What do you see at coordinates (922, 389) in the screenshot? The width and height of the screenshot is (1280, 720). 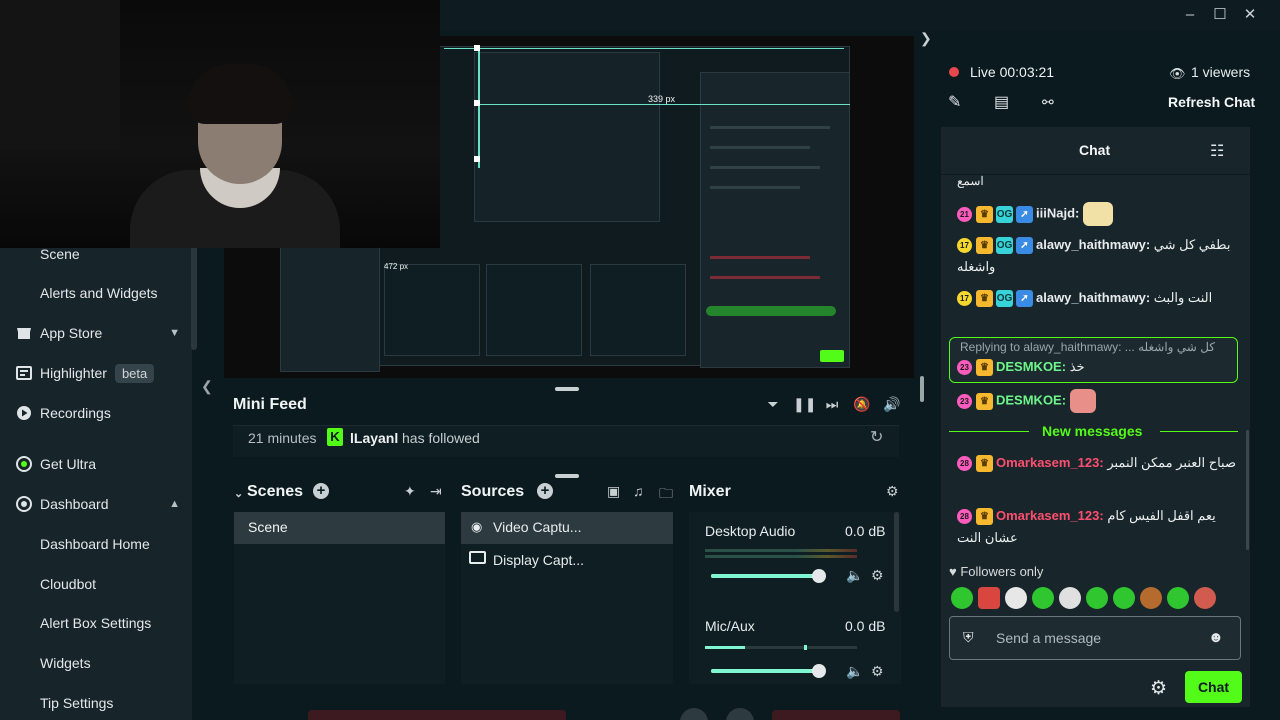 I see `preview-scrollbar` at bounding box center [922, 389].